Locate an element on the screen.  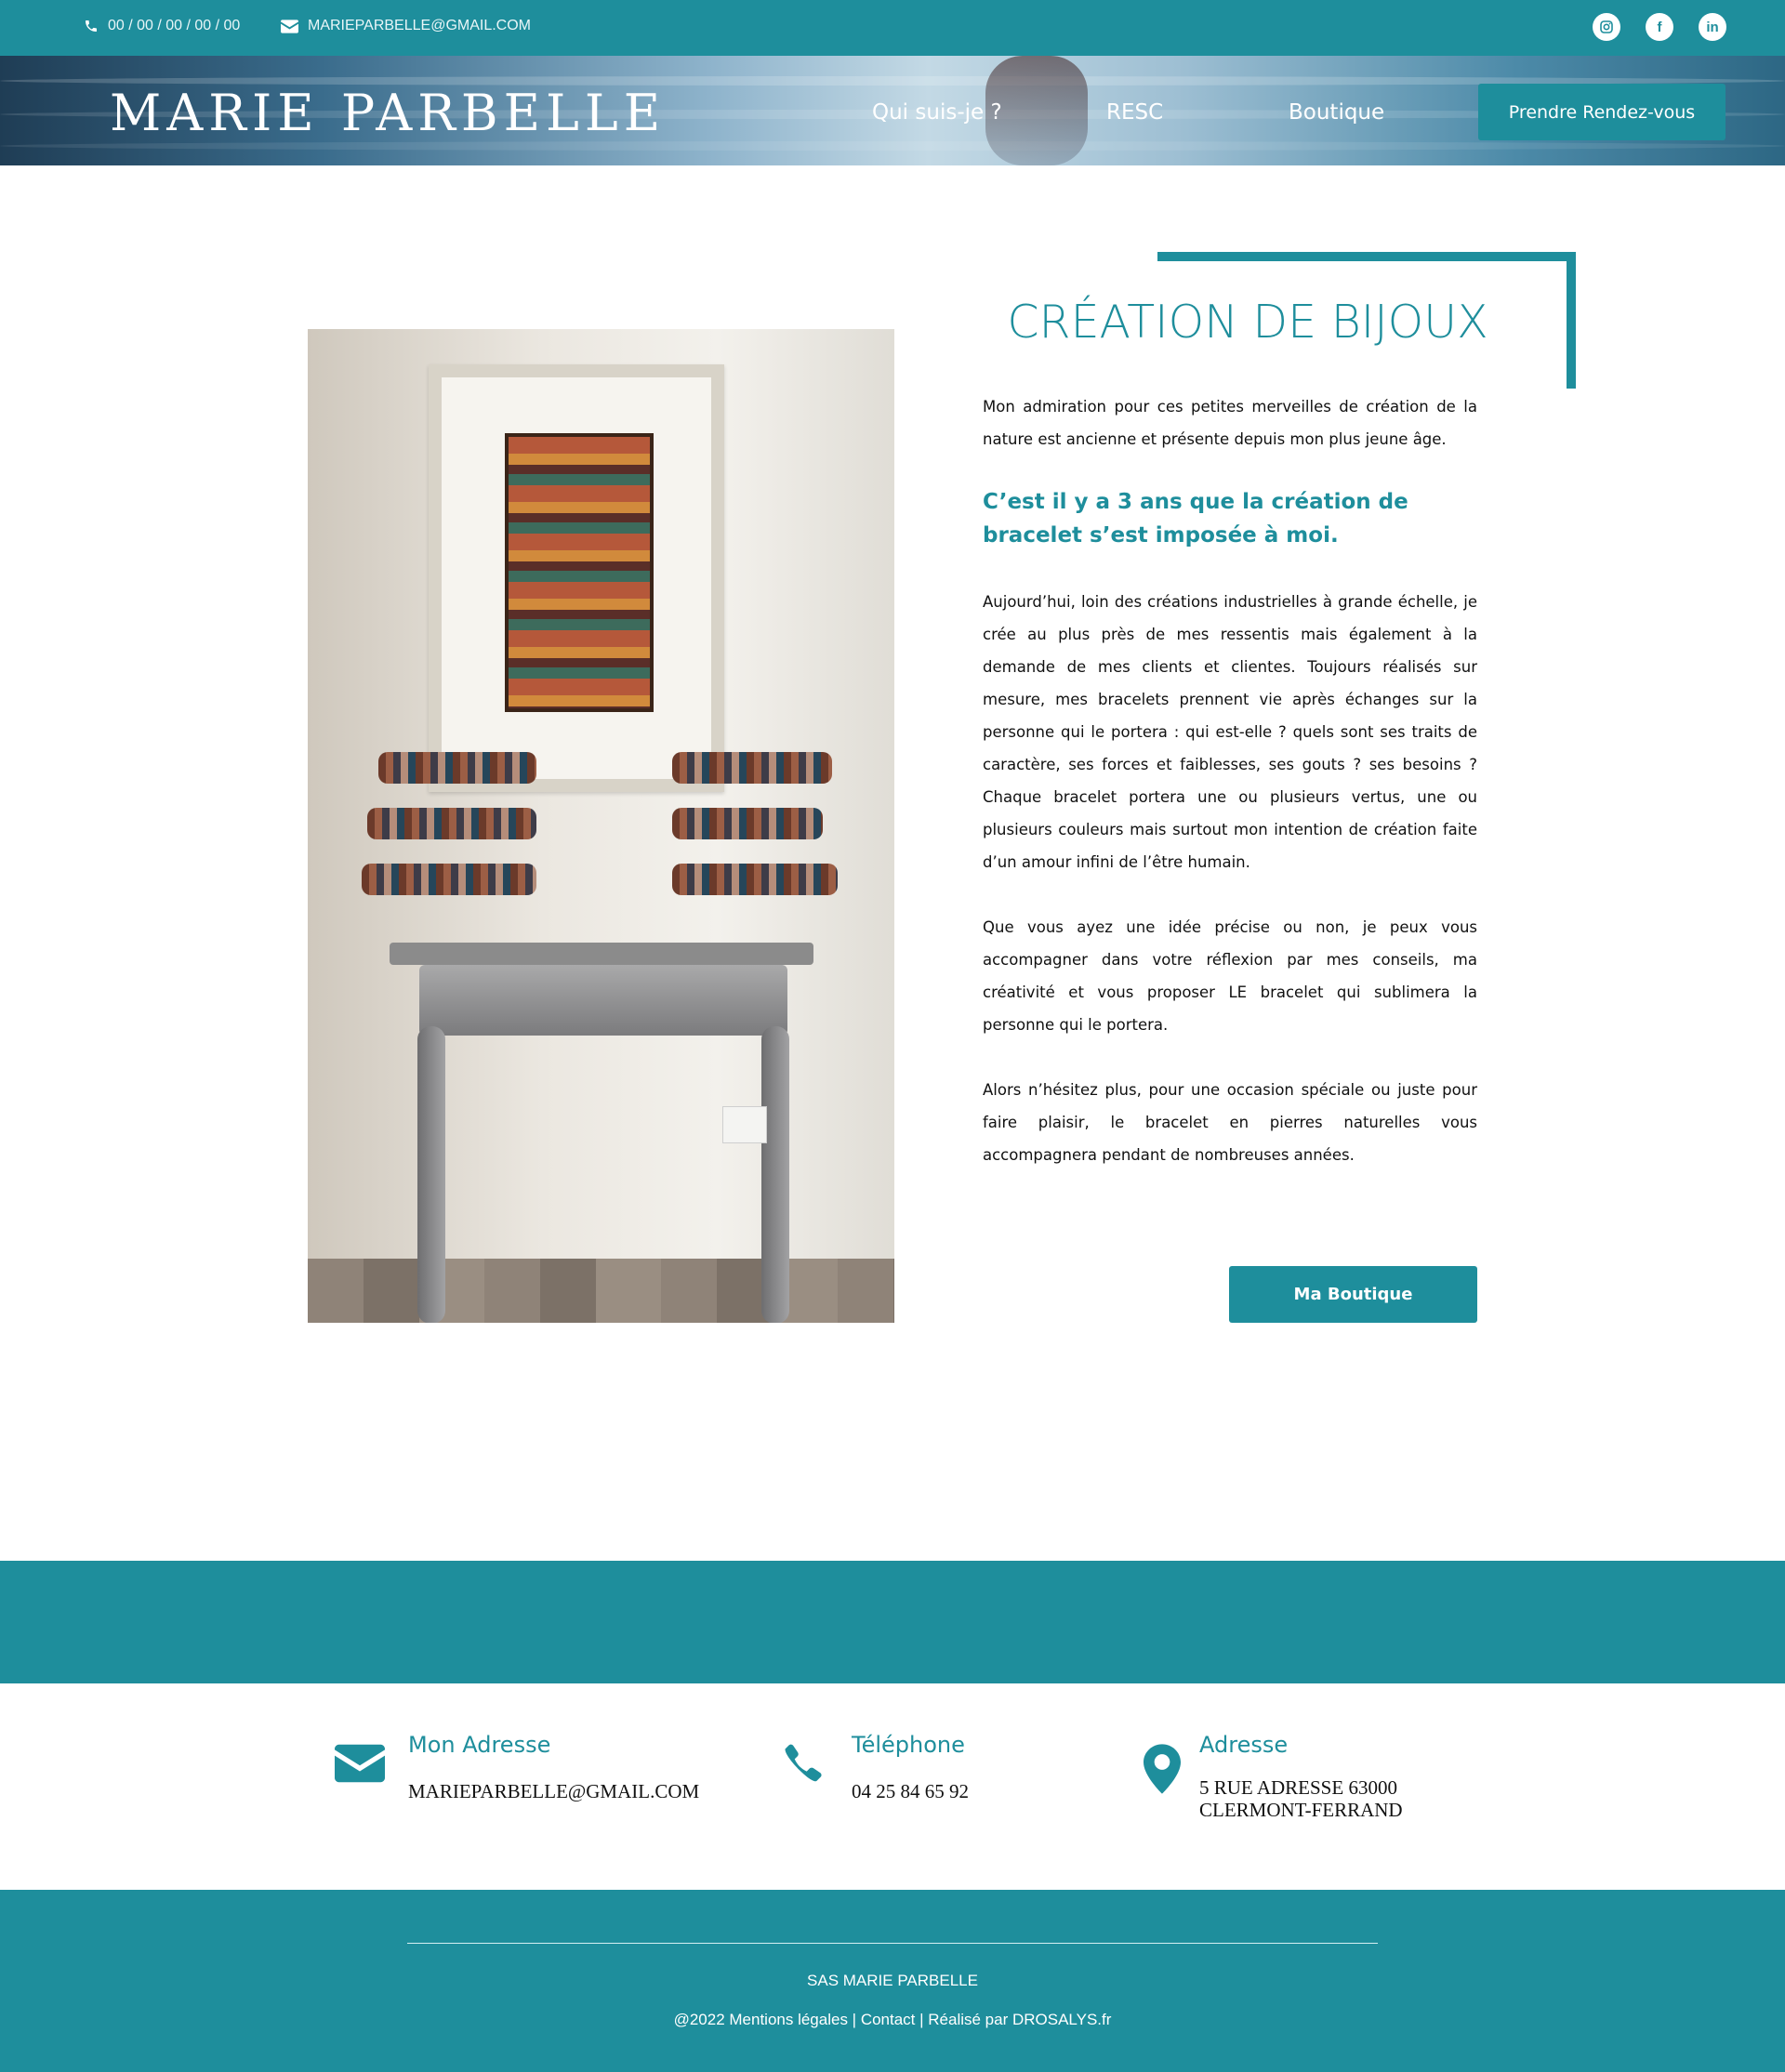
nav-link-qui-suis-je: Qui suis-je ? is located at coordinates (937, 112).